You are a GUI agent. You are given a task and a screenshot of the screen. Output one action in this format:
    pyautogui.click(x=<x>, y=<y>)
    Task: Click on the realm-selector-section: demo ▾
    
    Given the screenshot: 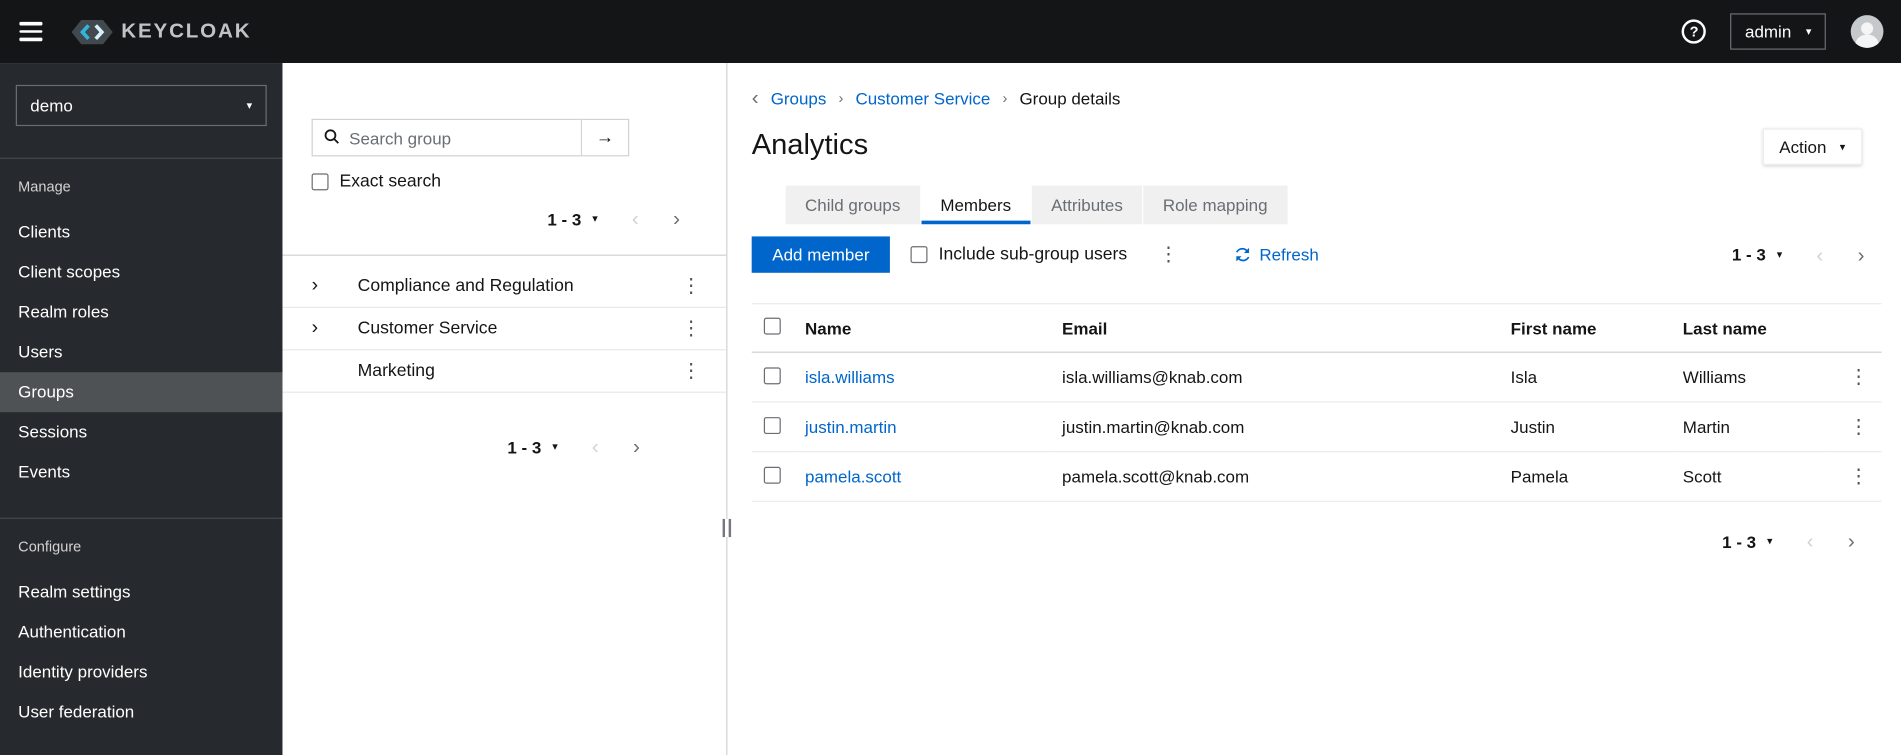 What is the action you would take?
    pyautogui.click(x=141, y=111)
    